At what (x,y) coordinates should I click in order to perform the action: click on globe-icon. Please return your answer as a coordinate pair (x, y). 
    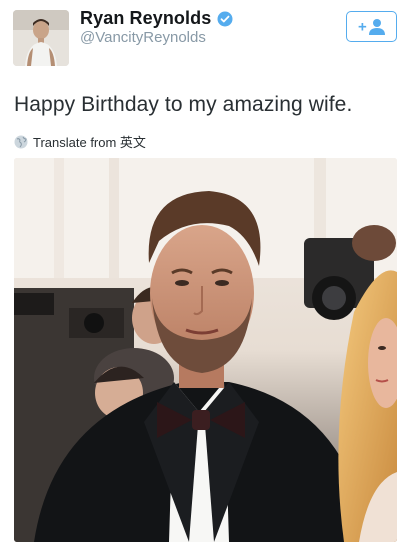
    Looking at the image, I should click on (21, 141).